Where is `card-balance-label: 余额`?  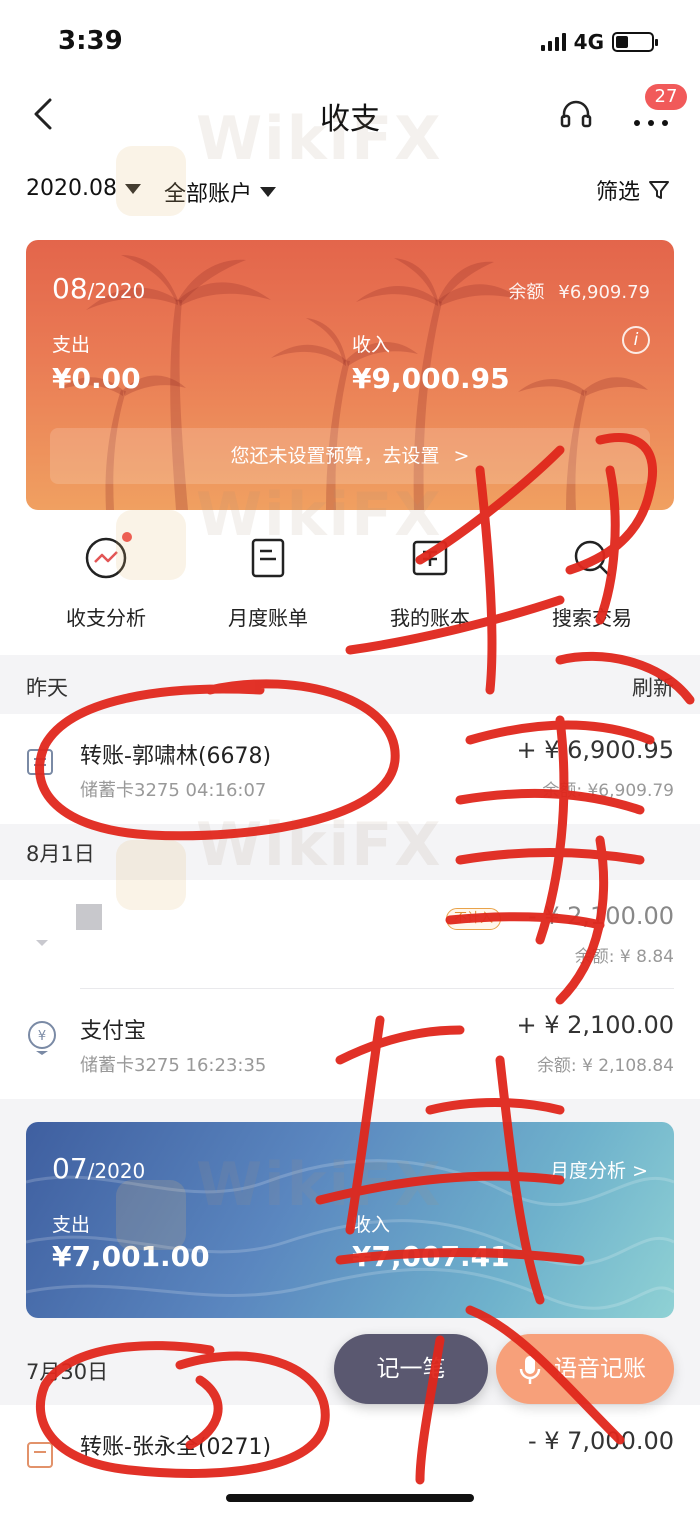
card-balance-label: 余额 is located at coordinates (526, 292).